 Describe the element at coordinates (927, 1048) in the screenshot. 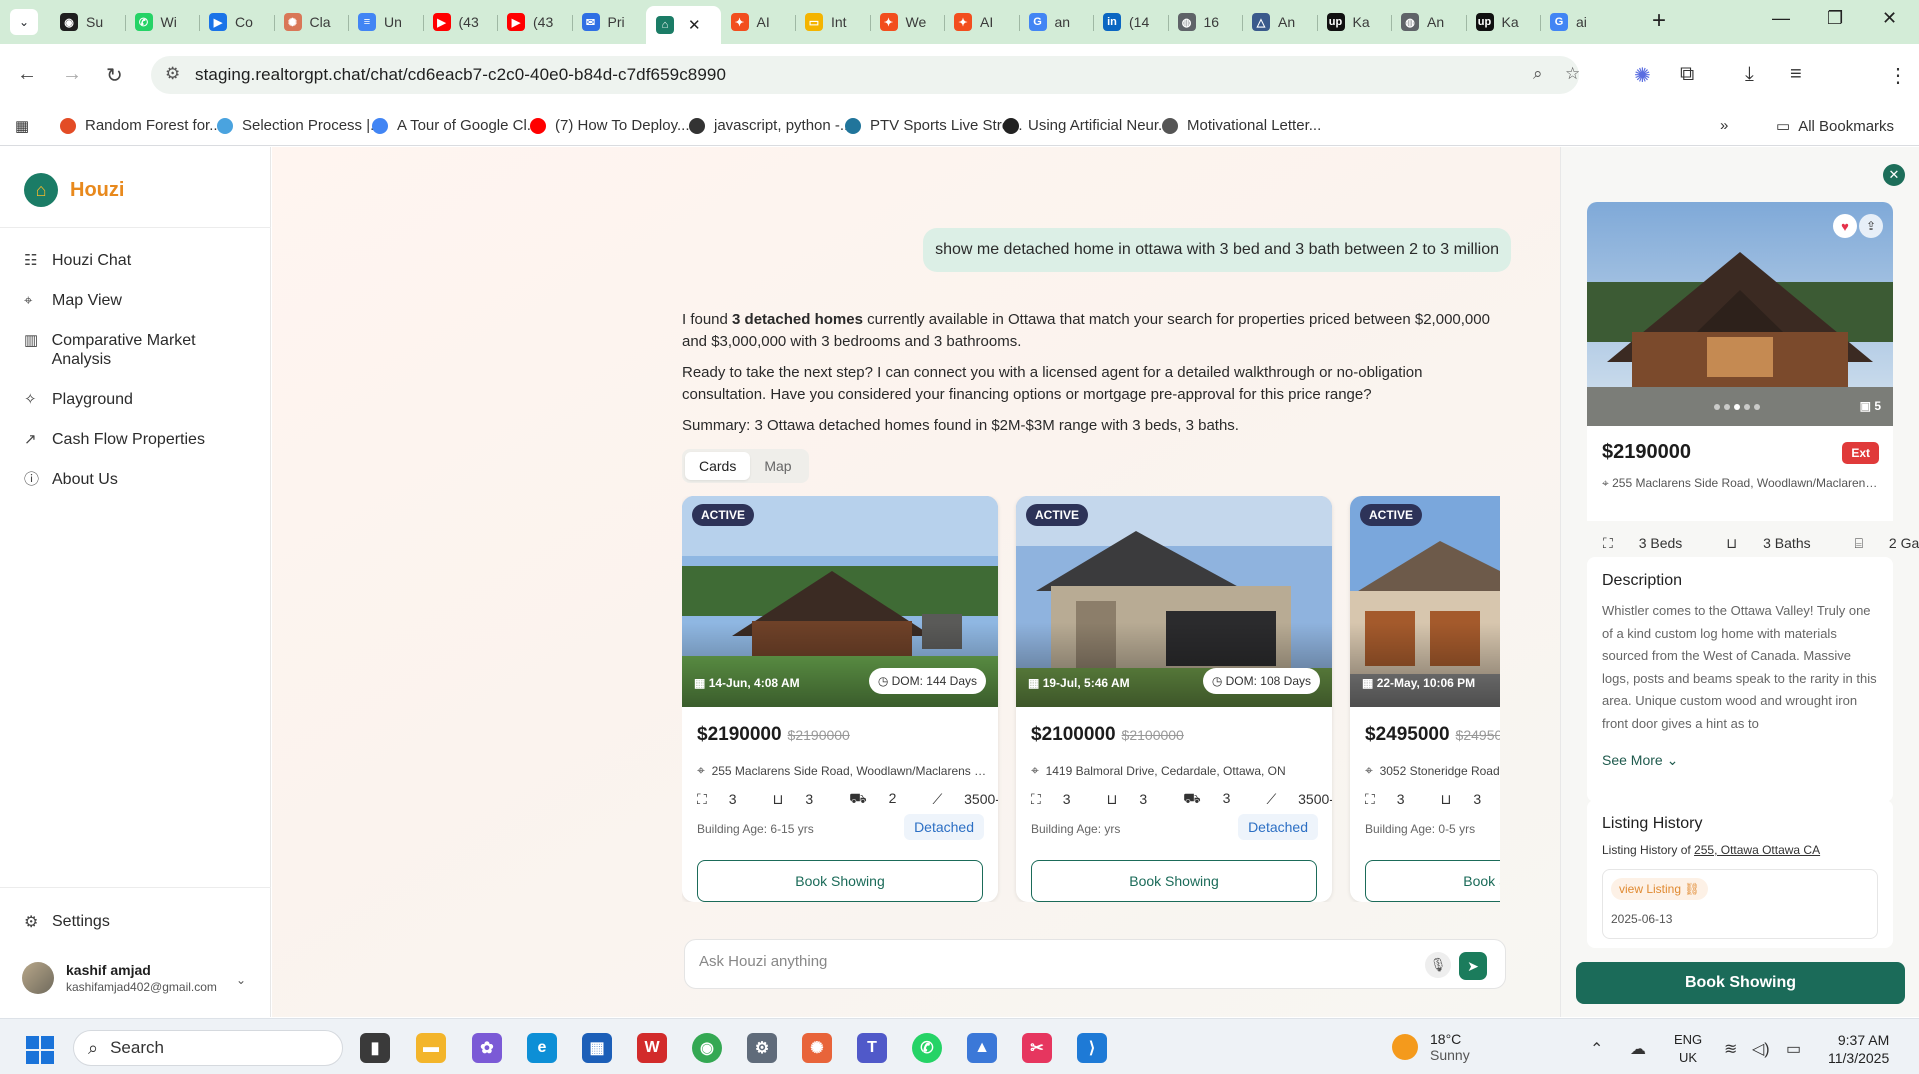

I see `whatsapp-icon: ✆` at that location.